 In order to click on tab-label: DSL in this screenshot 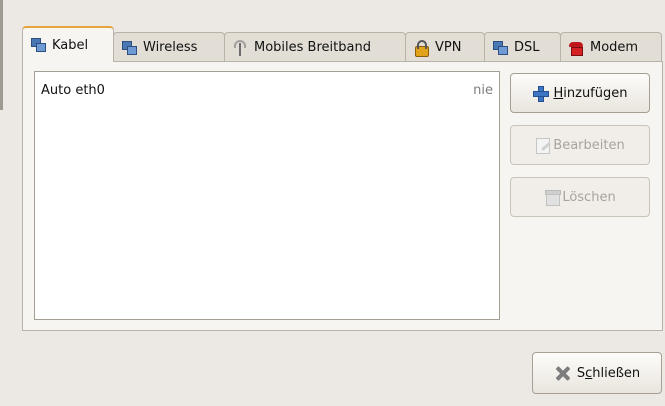, I will do `click(527, 47)`.